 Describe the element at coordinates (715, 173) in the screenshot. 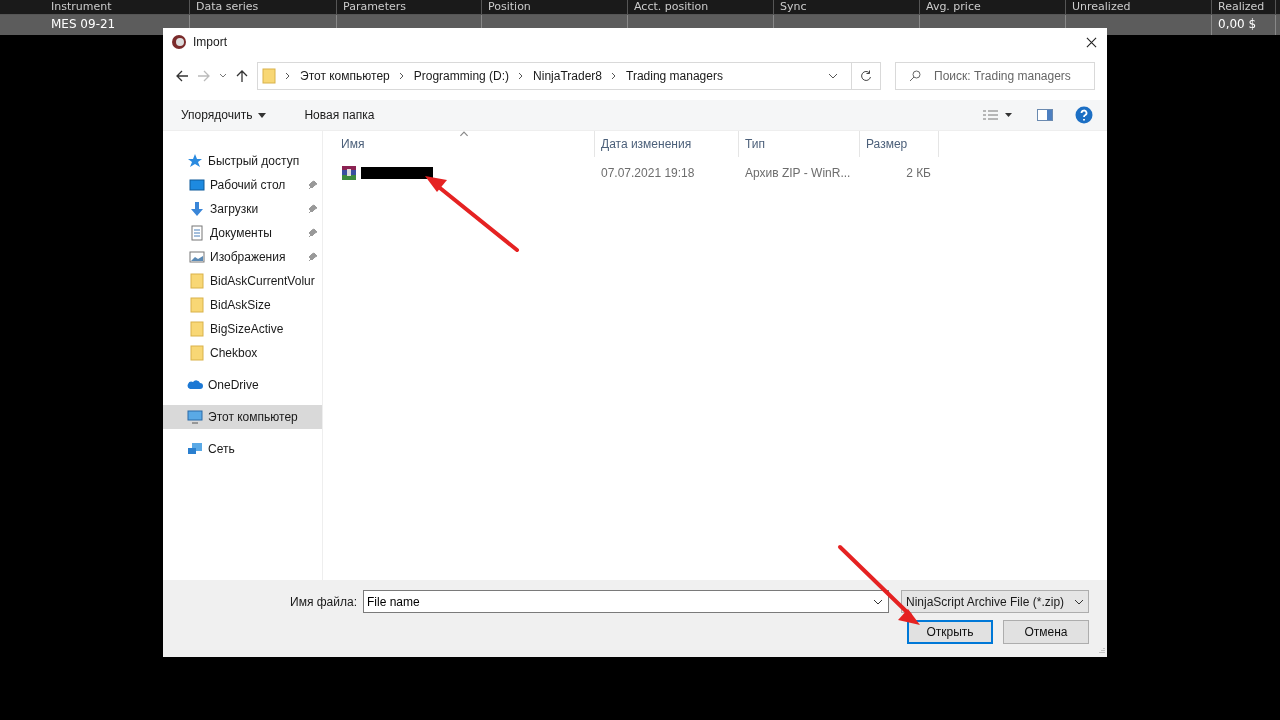

I see `file-row: 07.07.2021 19:18 Архив ZIP - WinR... 2 КБ` at that location.